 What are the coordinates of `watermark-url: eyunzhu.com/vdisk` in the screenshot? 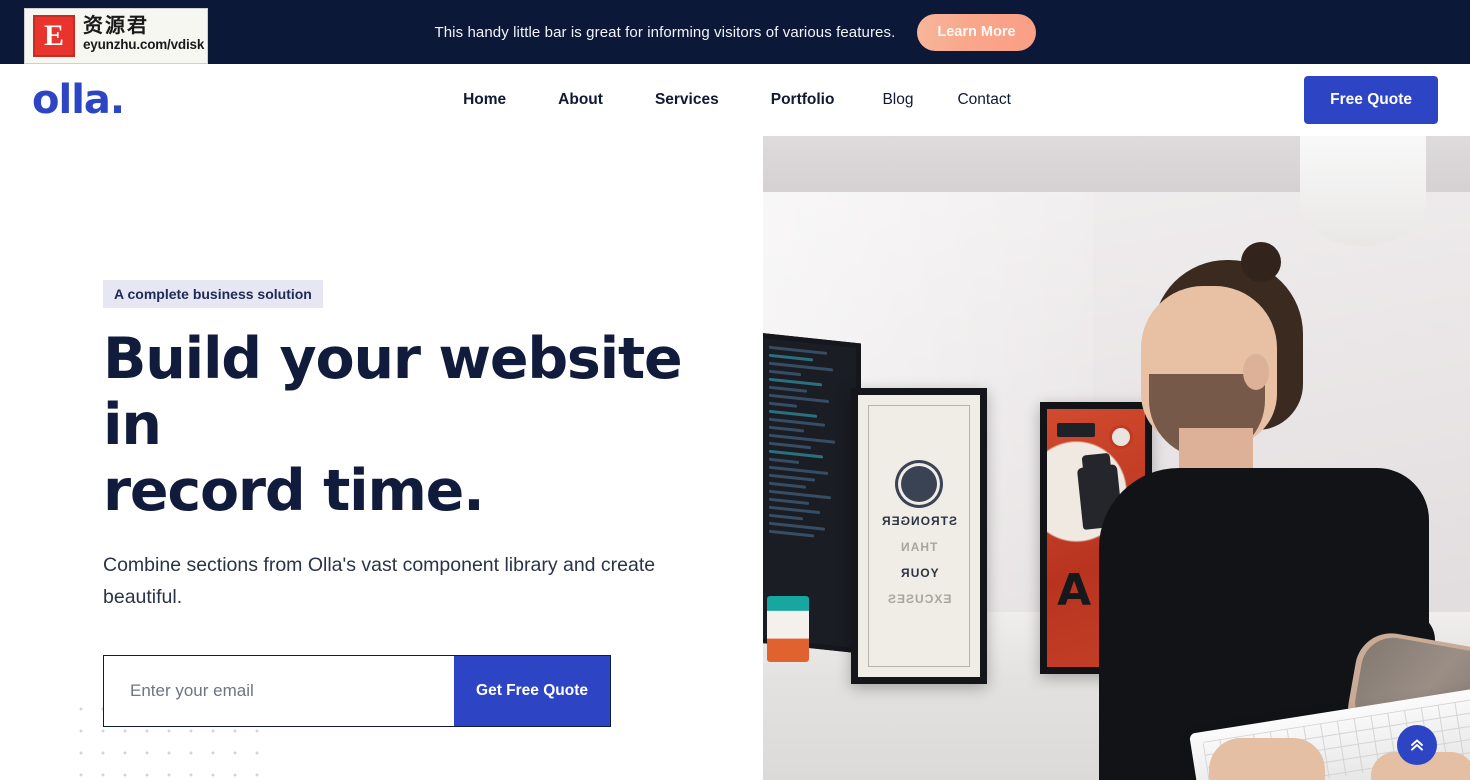 It's located at (144, 44).